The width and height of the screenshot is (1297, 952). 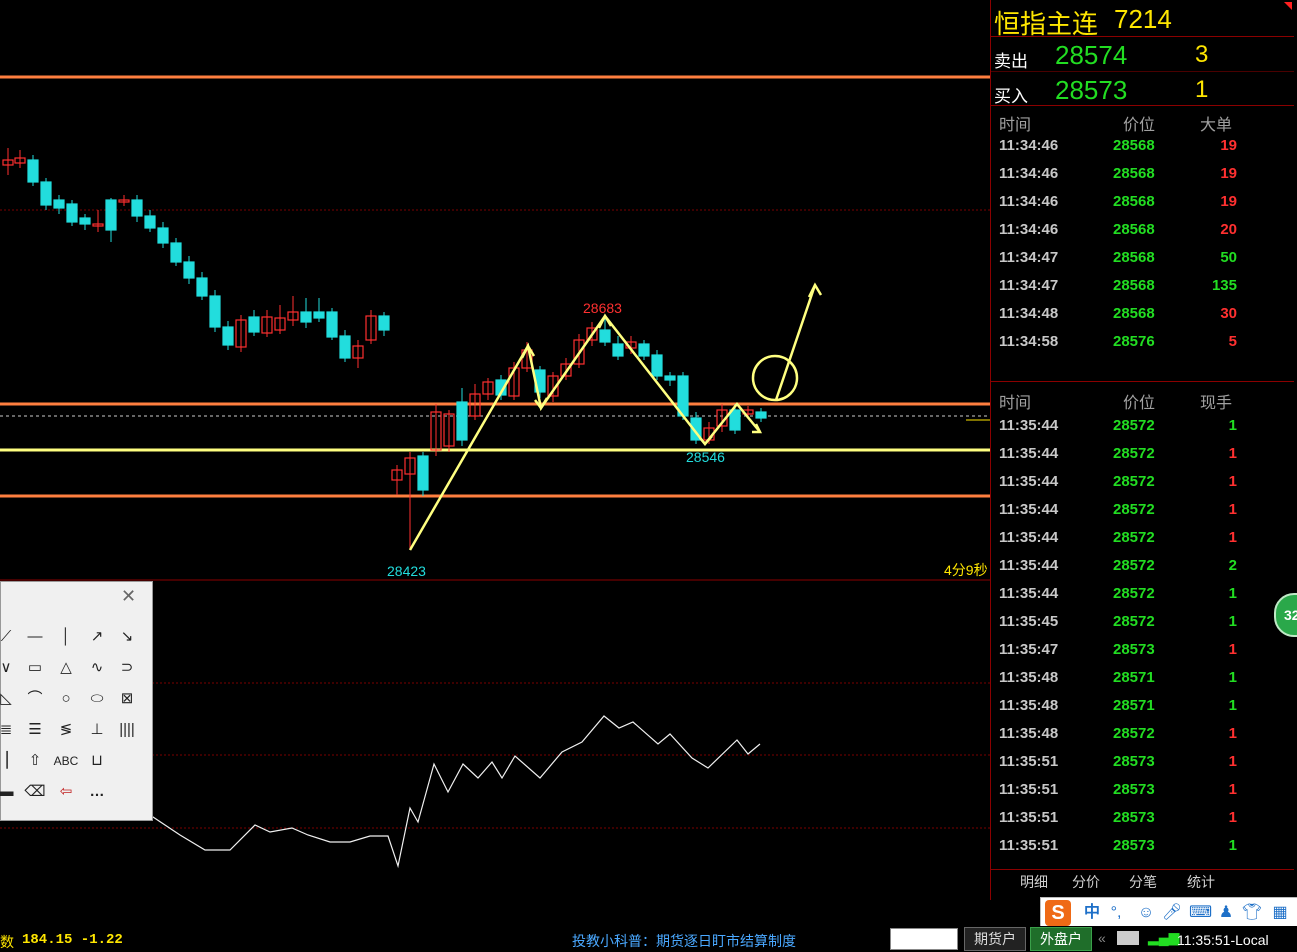 I want to click on arch-tool-icon: ⌒, so click(x=35, y=699).